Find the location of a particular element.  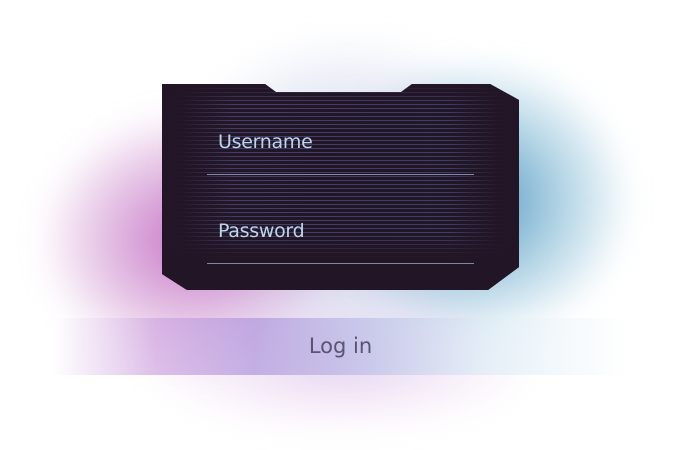

login-button: Log in is located at coordinates (340, 346).